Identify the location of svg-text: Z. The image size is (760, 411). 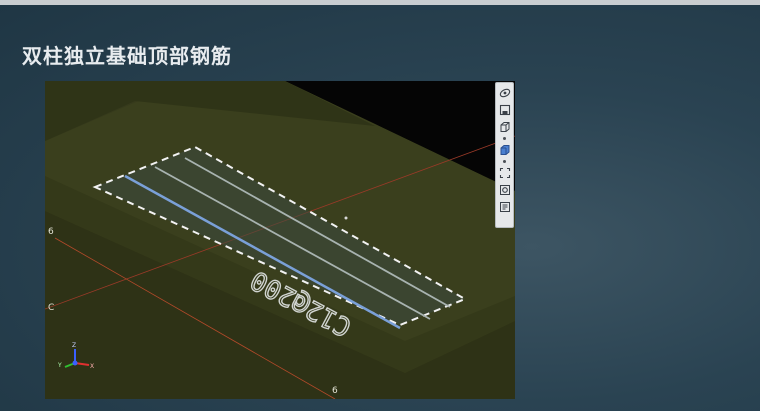
(74, 345).